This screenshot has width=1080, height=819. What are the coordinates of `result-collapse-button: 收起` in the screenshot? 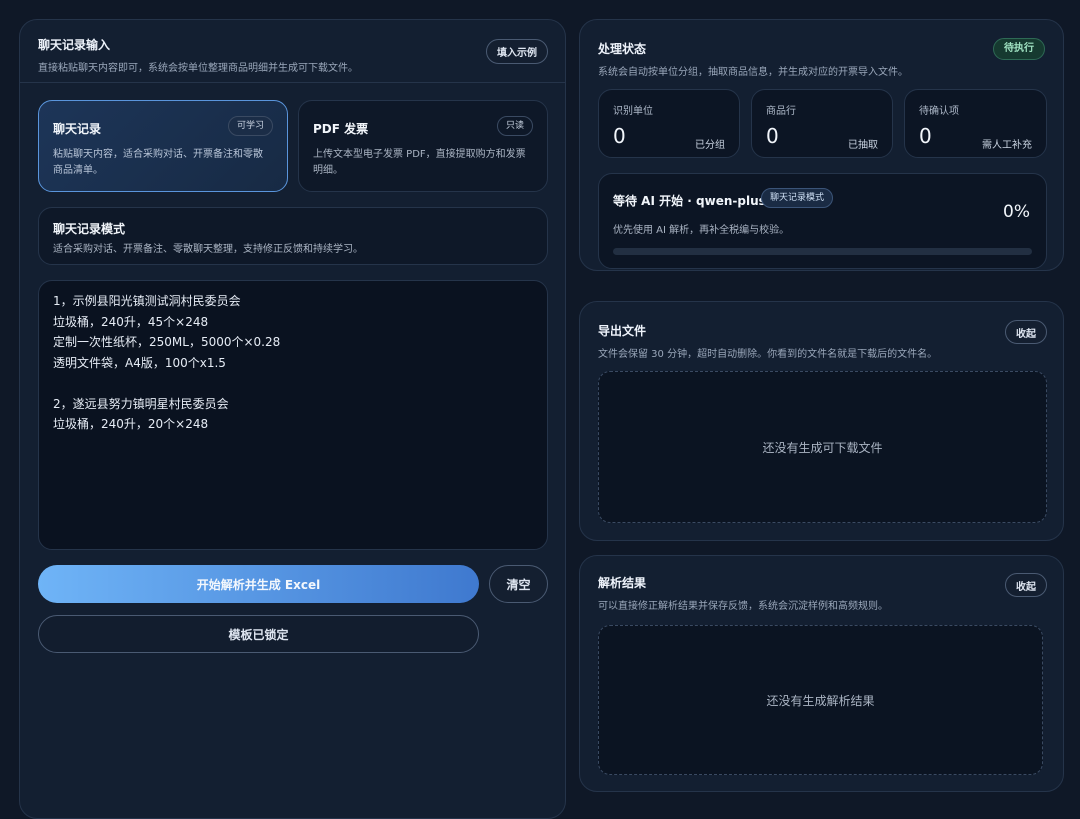 It's located at (1026, 585).